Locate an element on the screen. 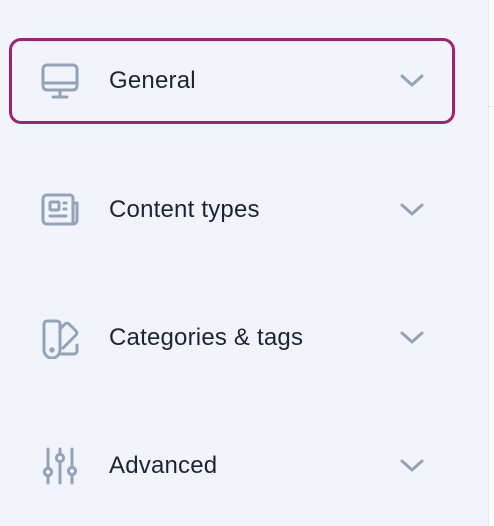  sidebar-item-content-types: Content types is located at coordinates (232, 210).